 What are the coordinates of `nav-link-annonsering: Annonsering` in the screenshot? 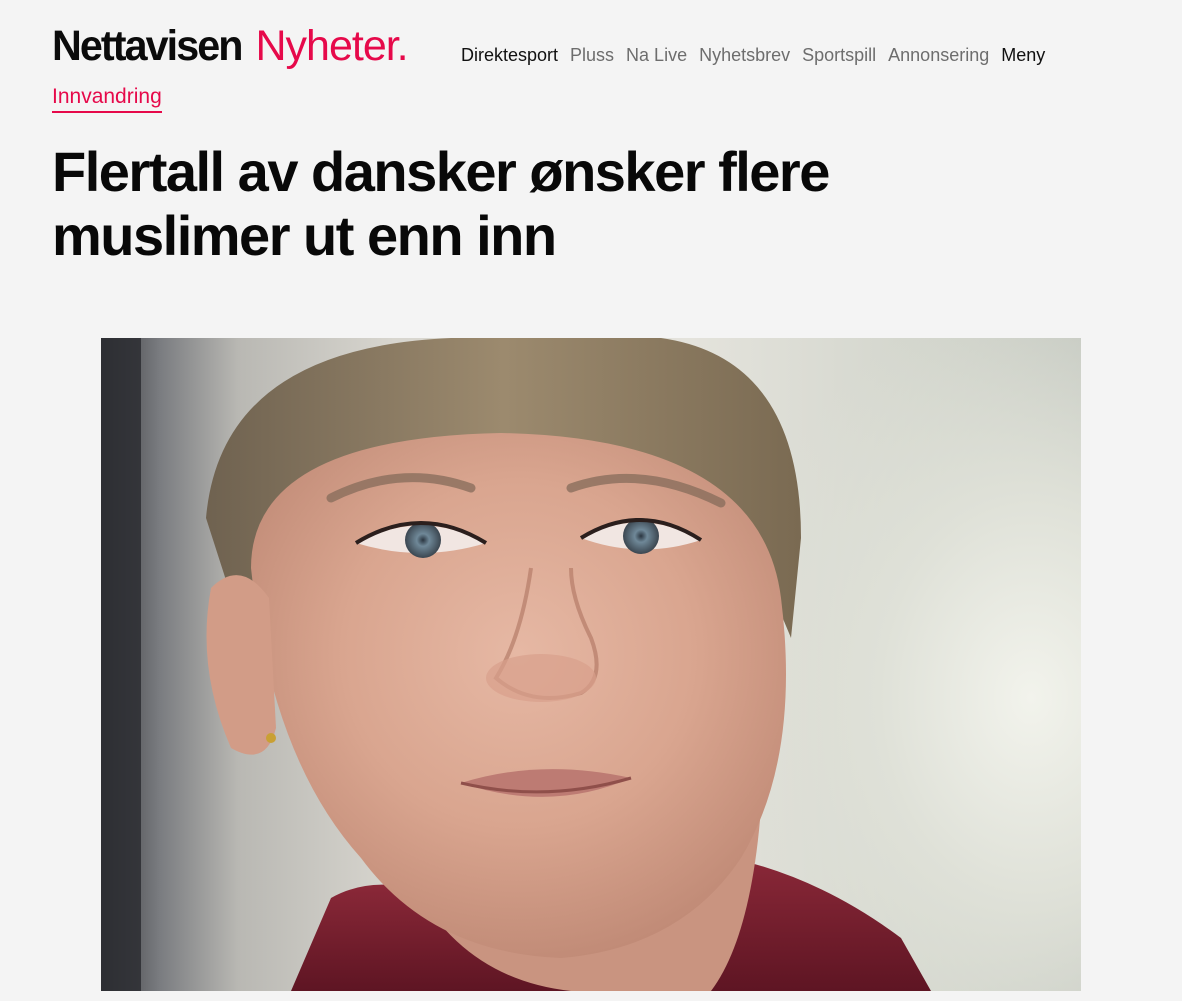 It's located at (938, 55).